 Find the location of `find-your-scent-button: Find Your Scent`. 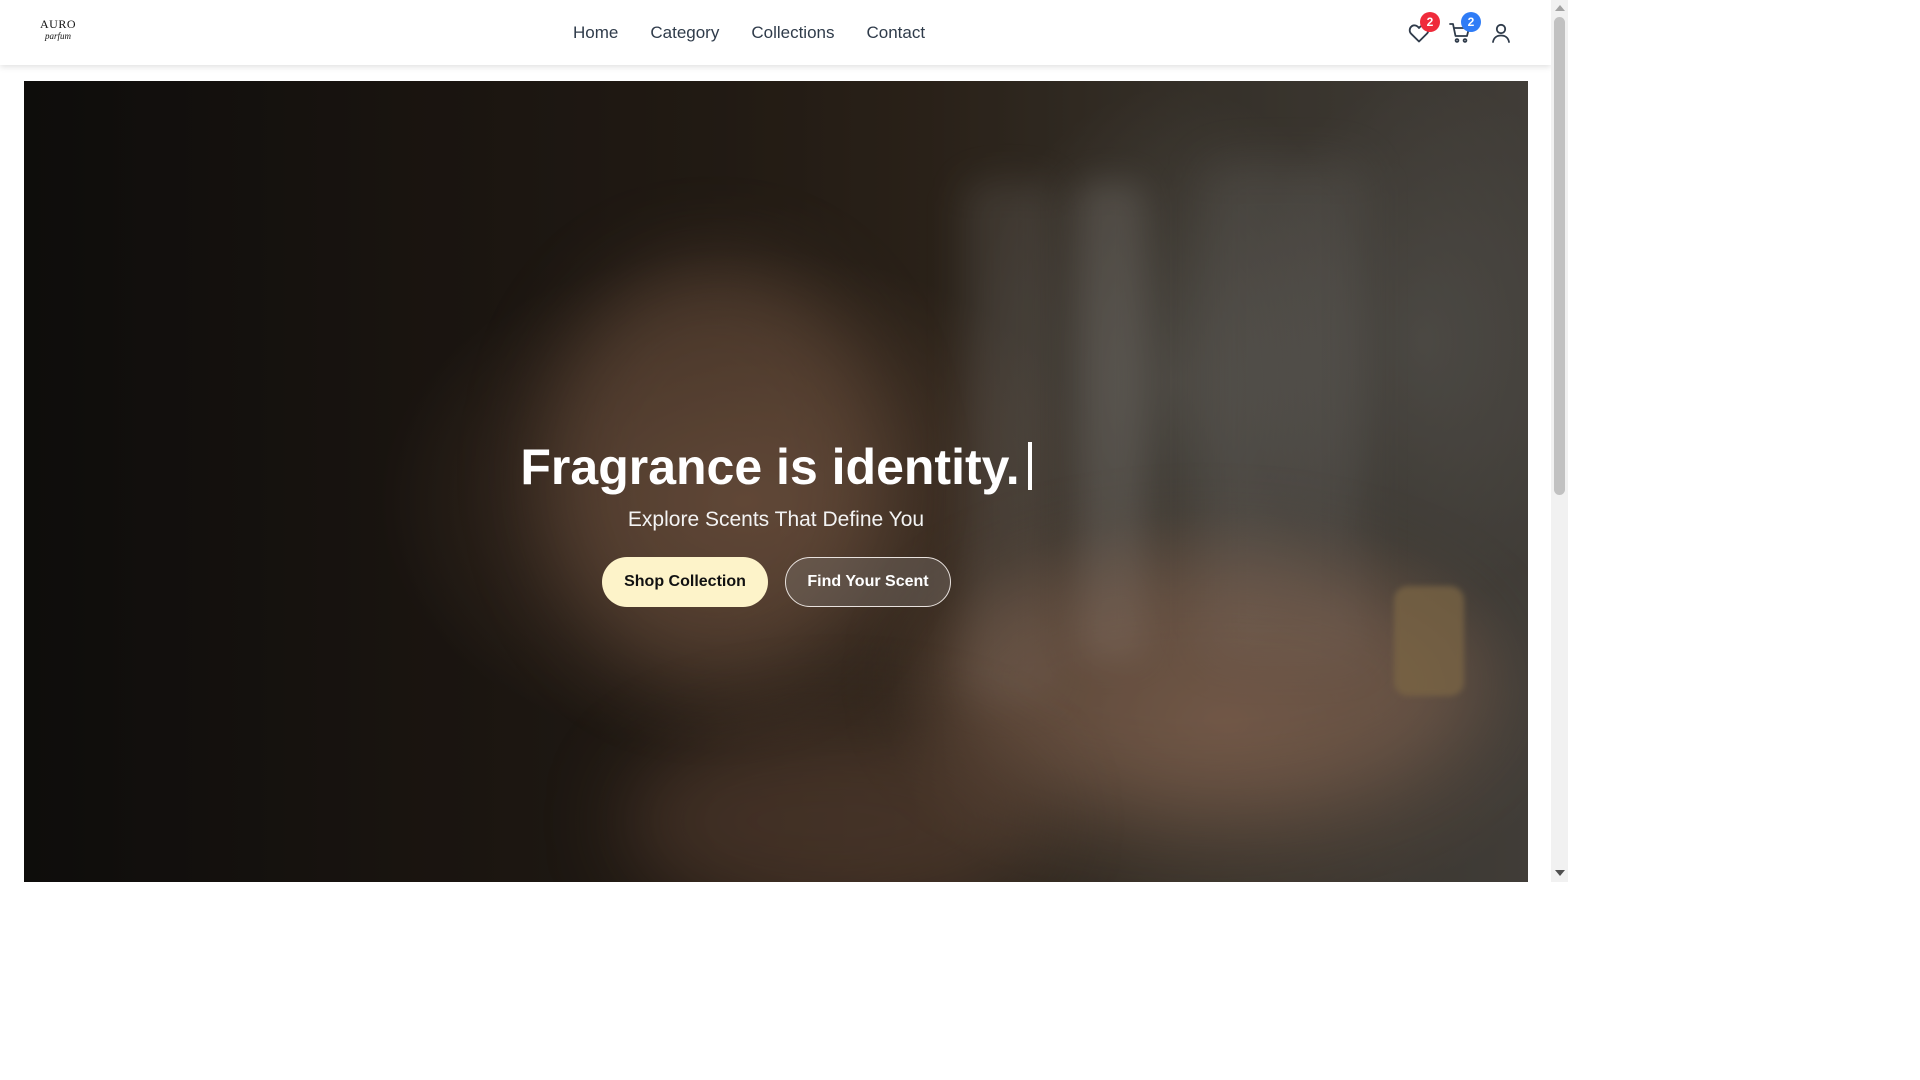

find-your-scent-button: Find Your Scent is located at coordinates (868, 582).